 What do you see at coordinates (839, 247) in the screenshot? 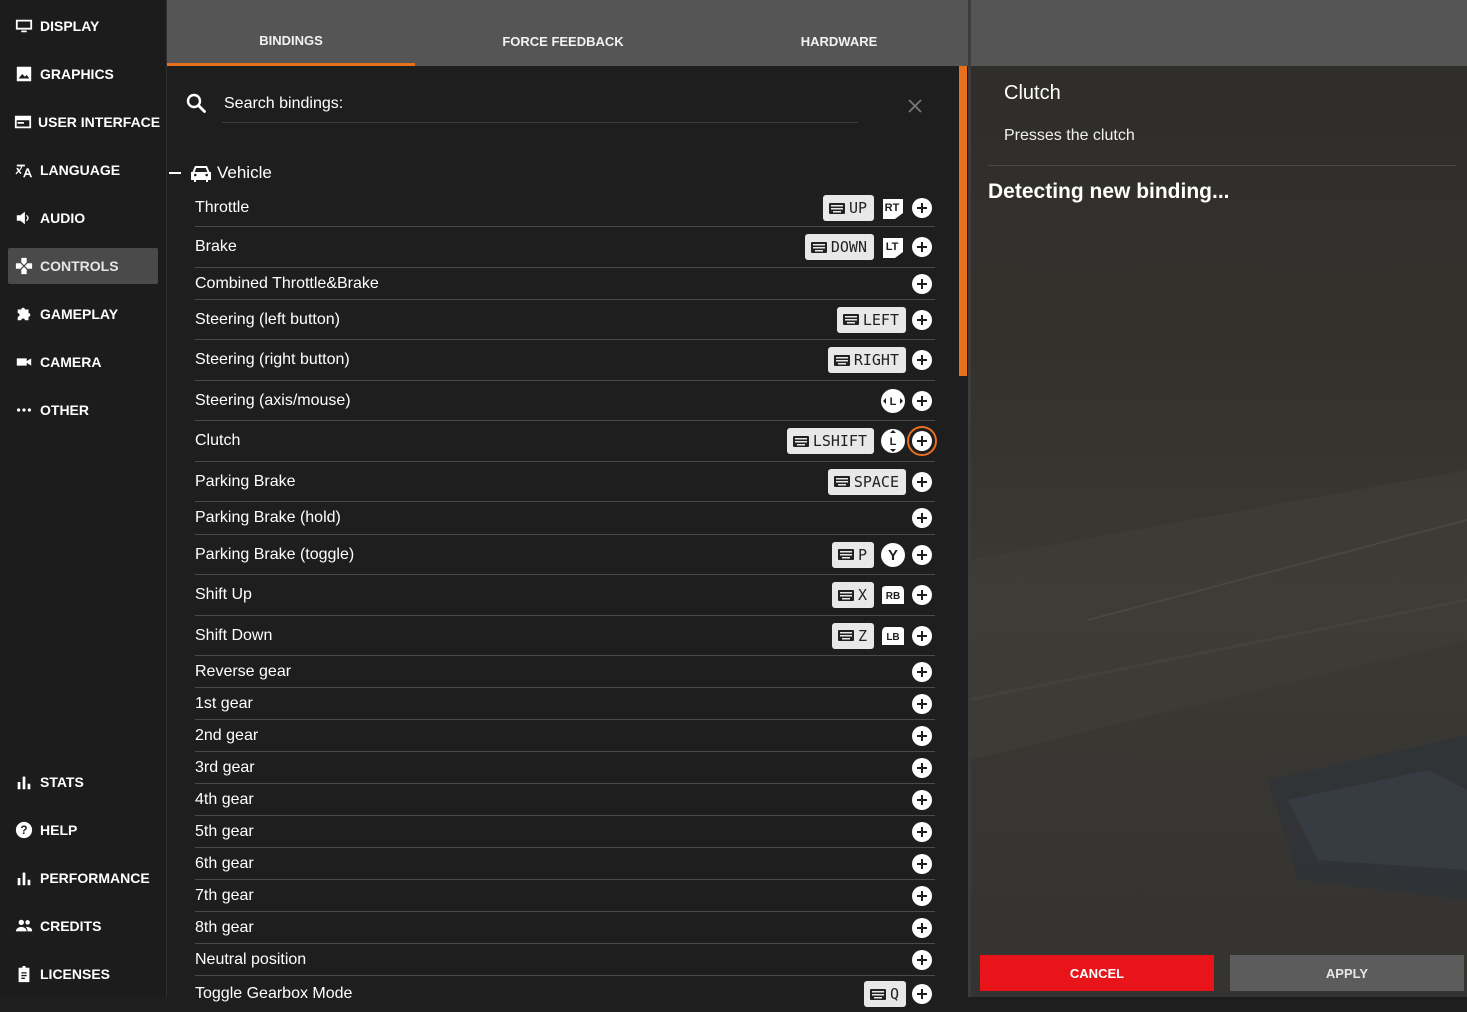
I see `keyboard-binding-chip: DOWN` at bounding box center [839, 247].